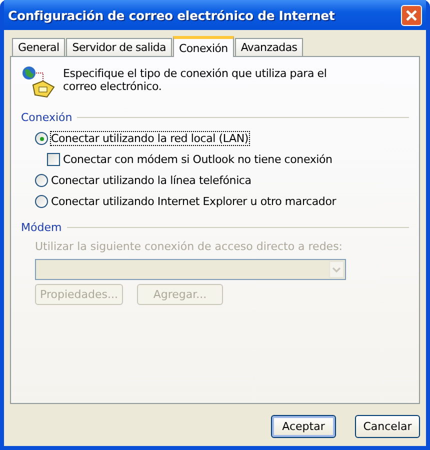  What do you see at coordinates (303, 426) in the screenshot?
I see `dialog-button: Aceptar` at bounding box center [303, 426].